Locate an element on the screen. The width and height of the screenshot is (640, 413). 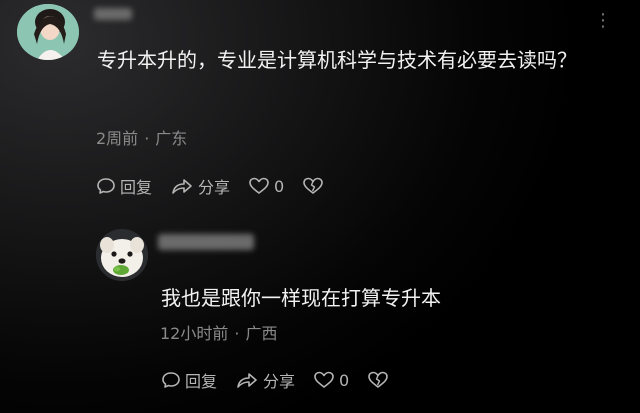
replier-avatar is located at coordinates (122, 255).